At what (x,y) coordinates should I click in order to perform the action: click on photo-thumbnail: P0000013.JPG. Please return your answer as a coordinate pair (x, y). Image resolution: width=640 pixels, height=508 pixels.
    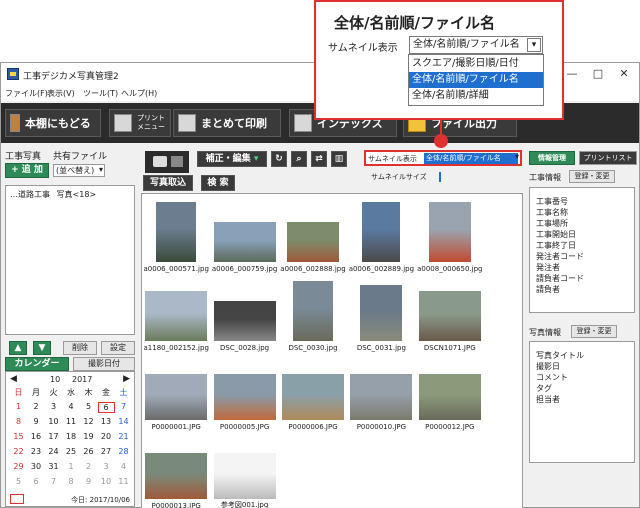
    Looking at the image, I should click on (176, 470).